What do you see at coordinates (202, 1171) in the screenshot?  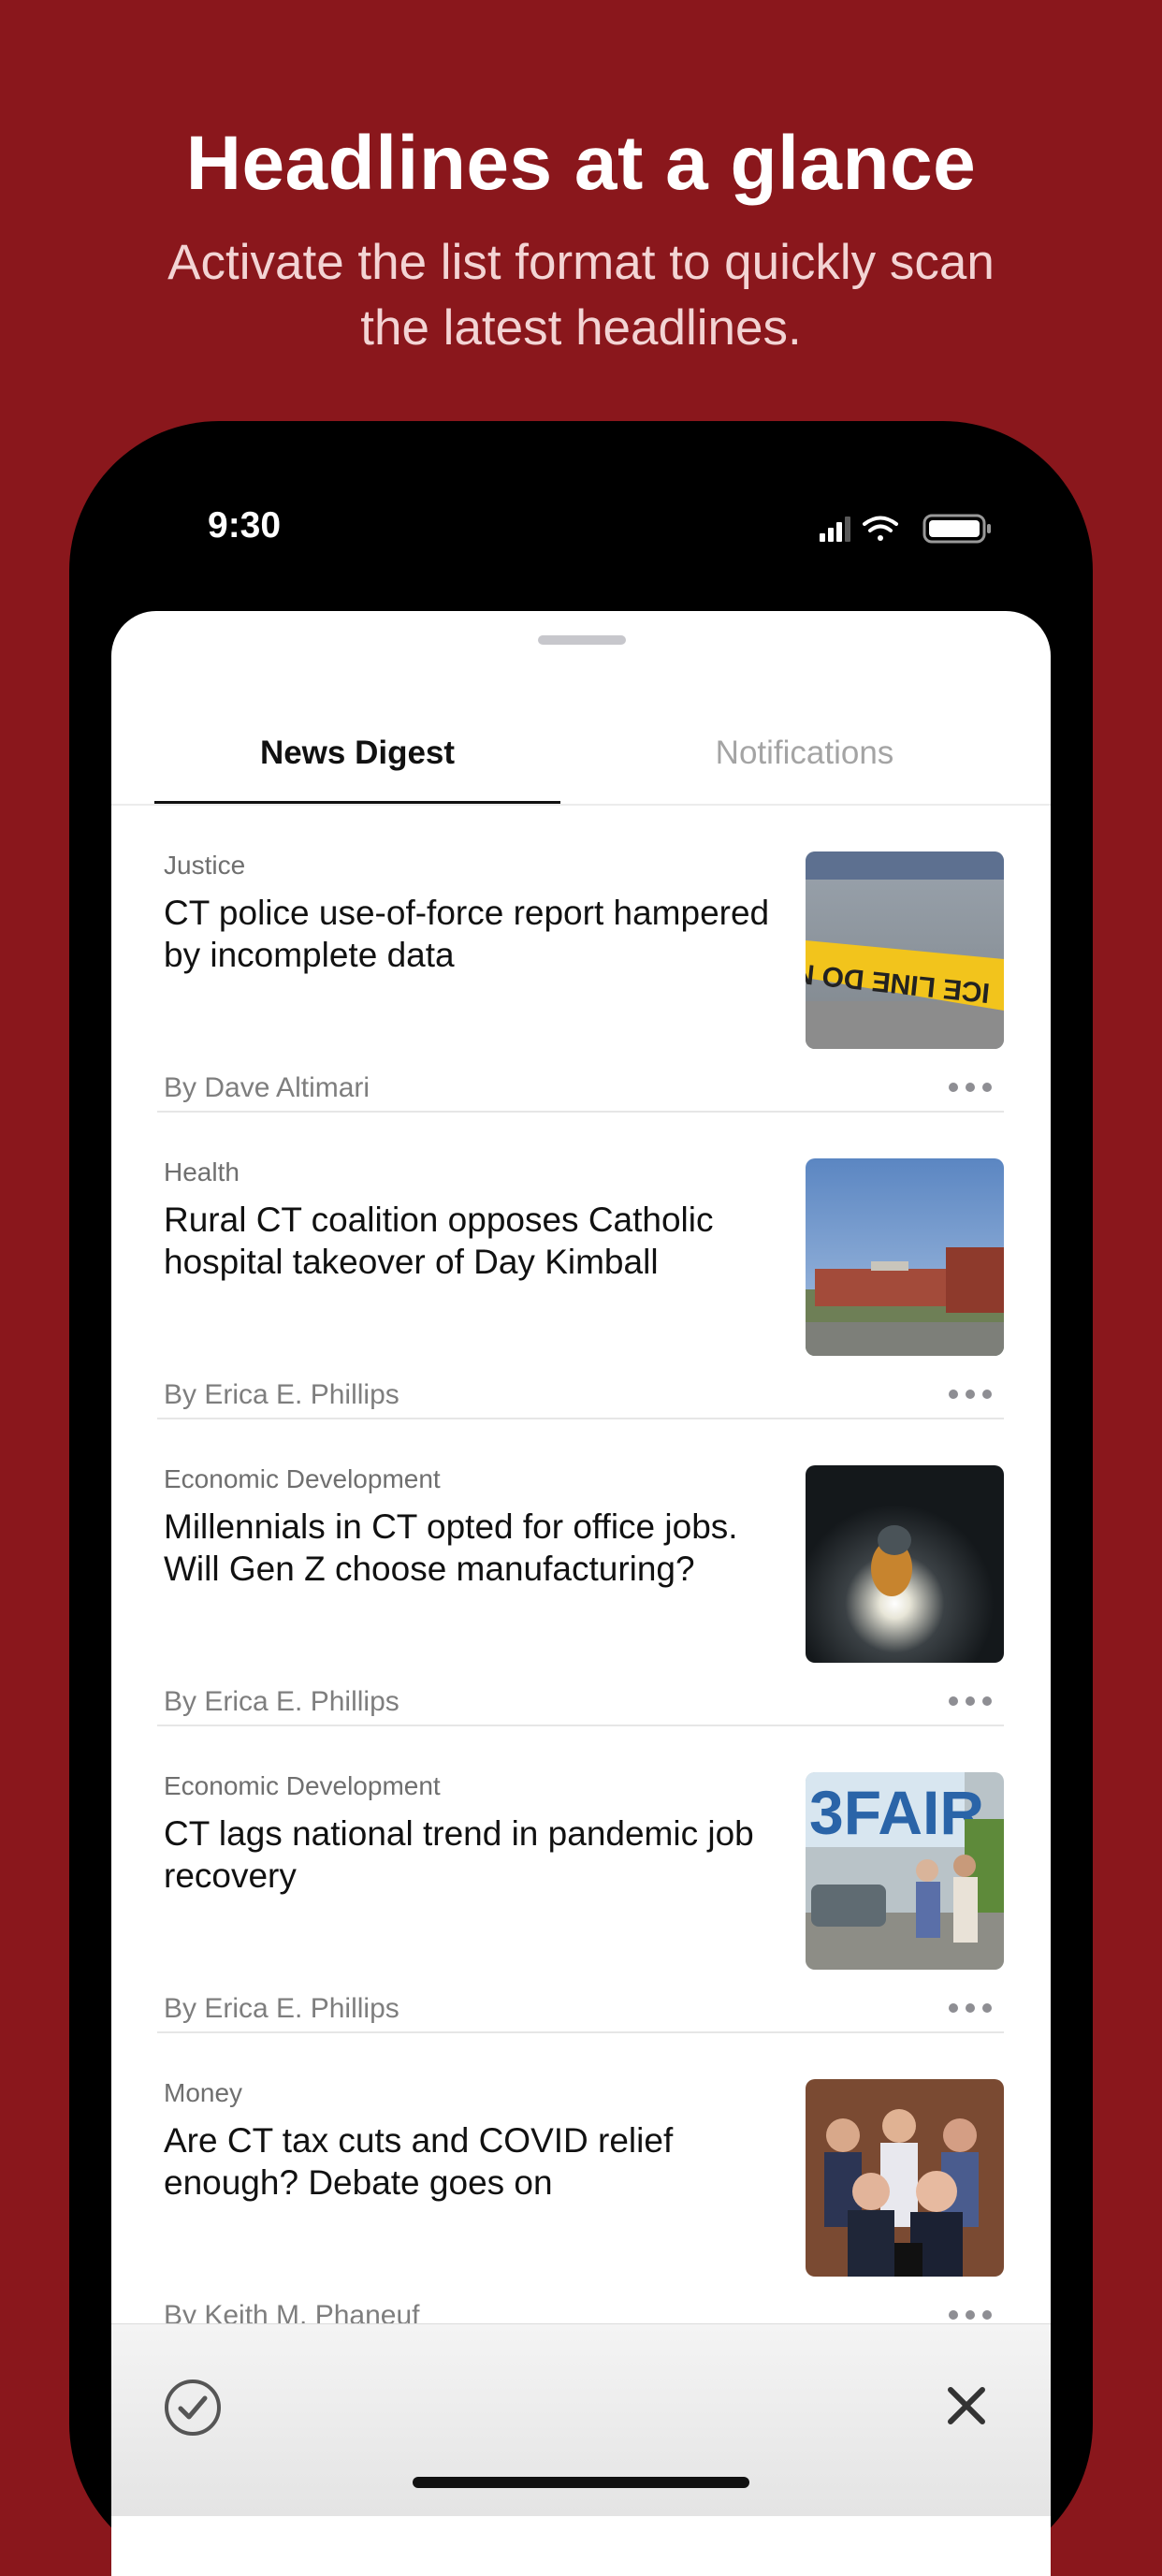 I see `article-category: Health` at bounding box center [202, 1171].